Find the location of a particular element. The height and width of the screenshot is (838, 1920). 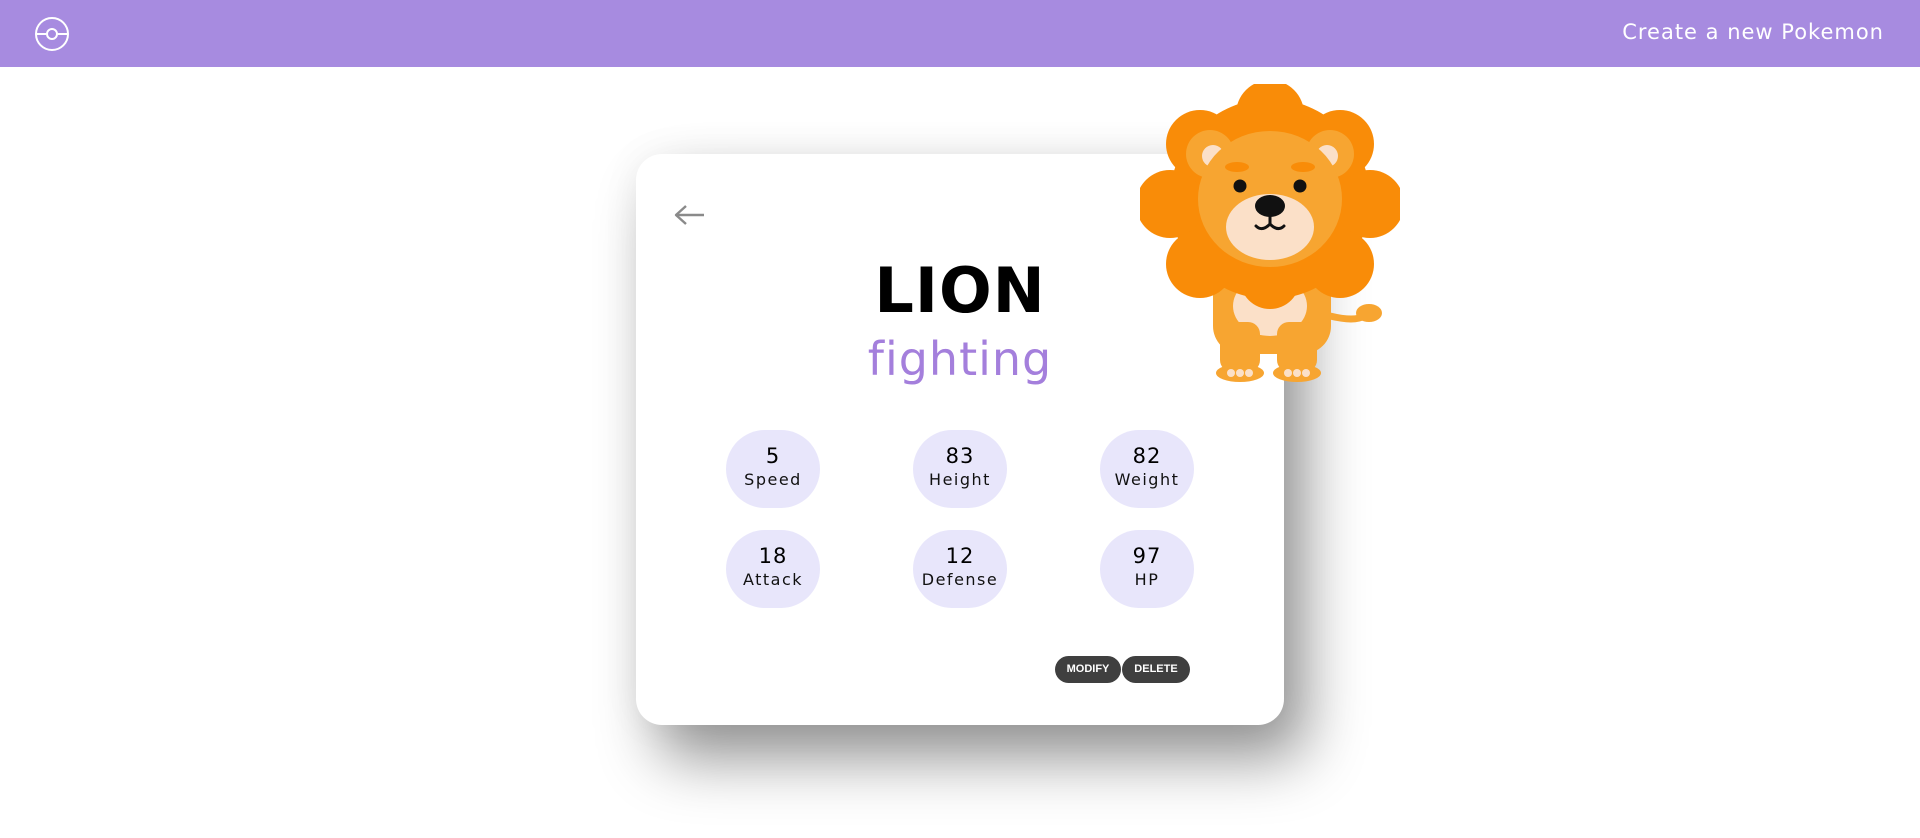

stat-height: 83 Height is located at coordinates (960, 469).